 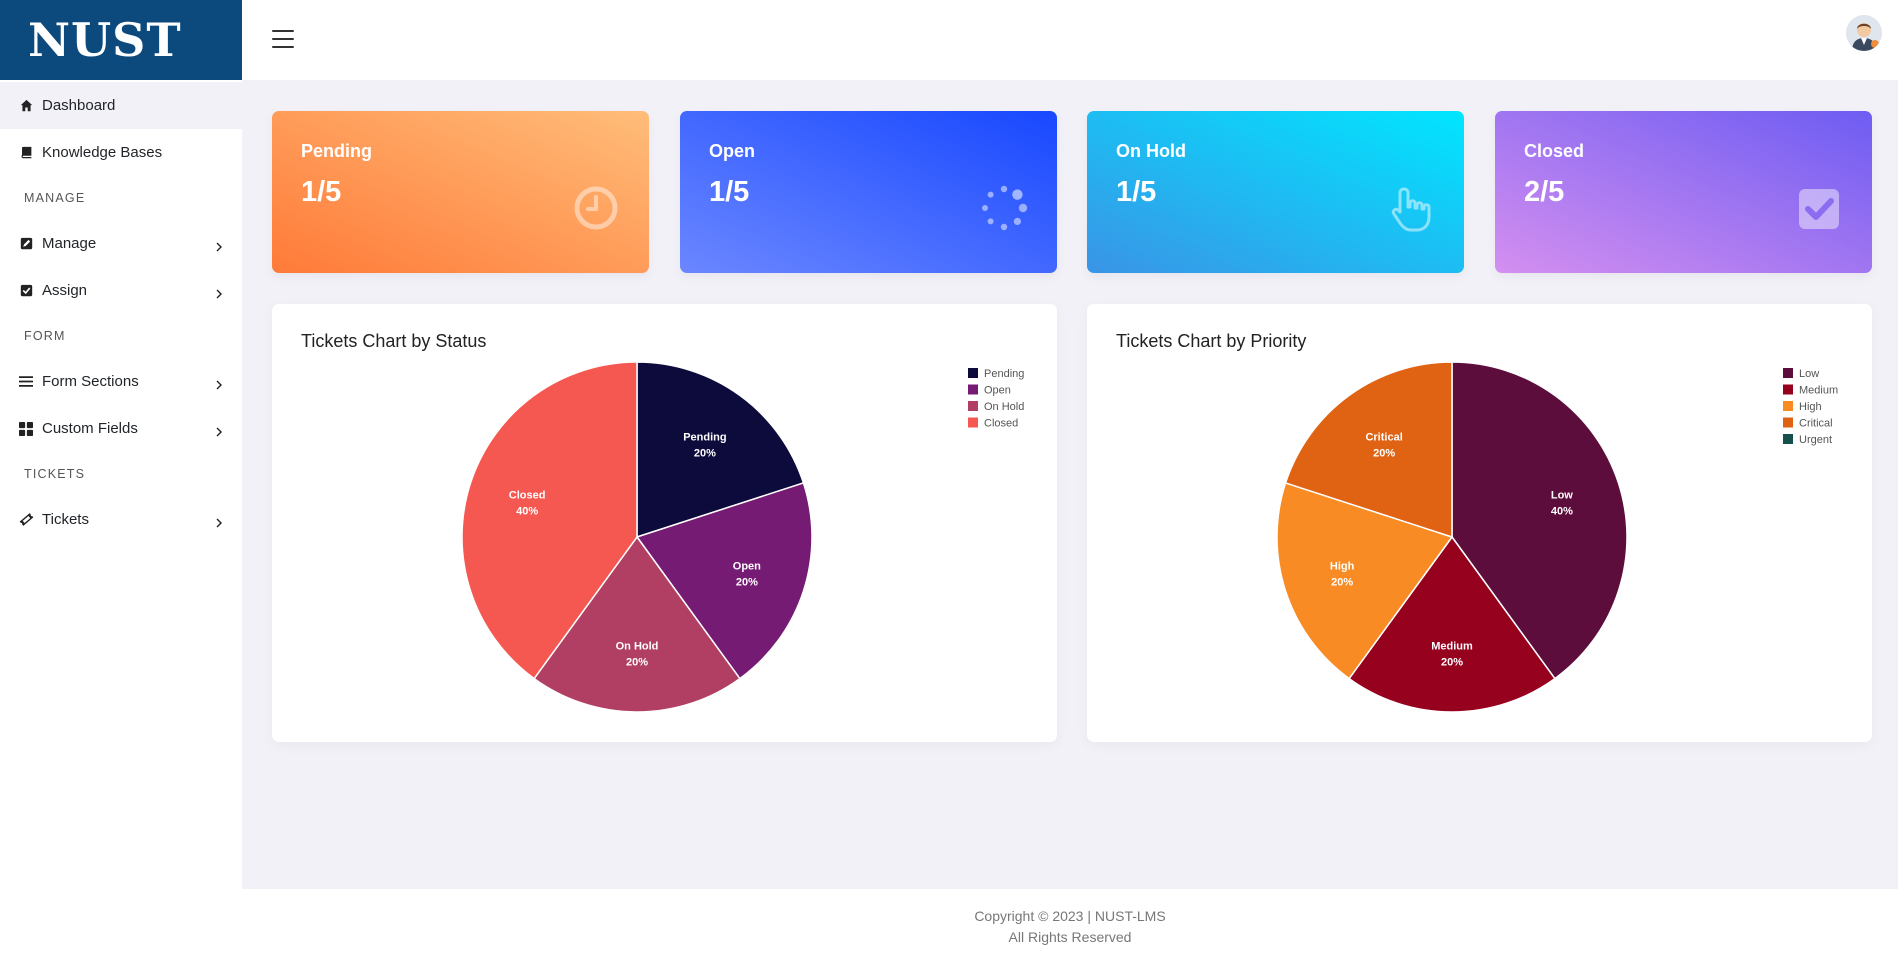 What do you see at coordinates (1683, 192) in the screenshot?
I see `stat-card-closed: Closed 2/5` at bounding box center [1683, 192].